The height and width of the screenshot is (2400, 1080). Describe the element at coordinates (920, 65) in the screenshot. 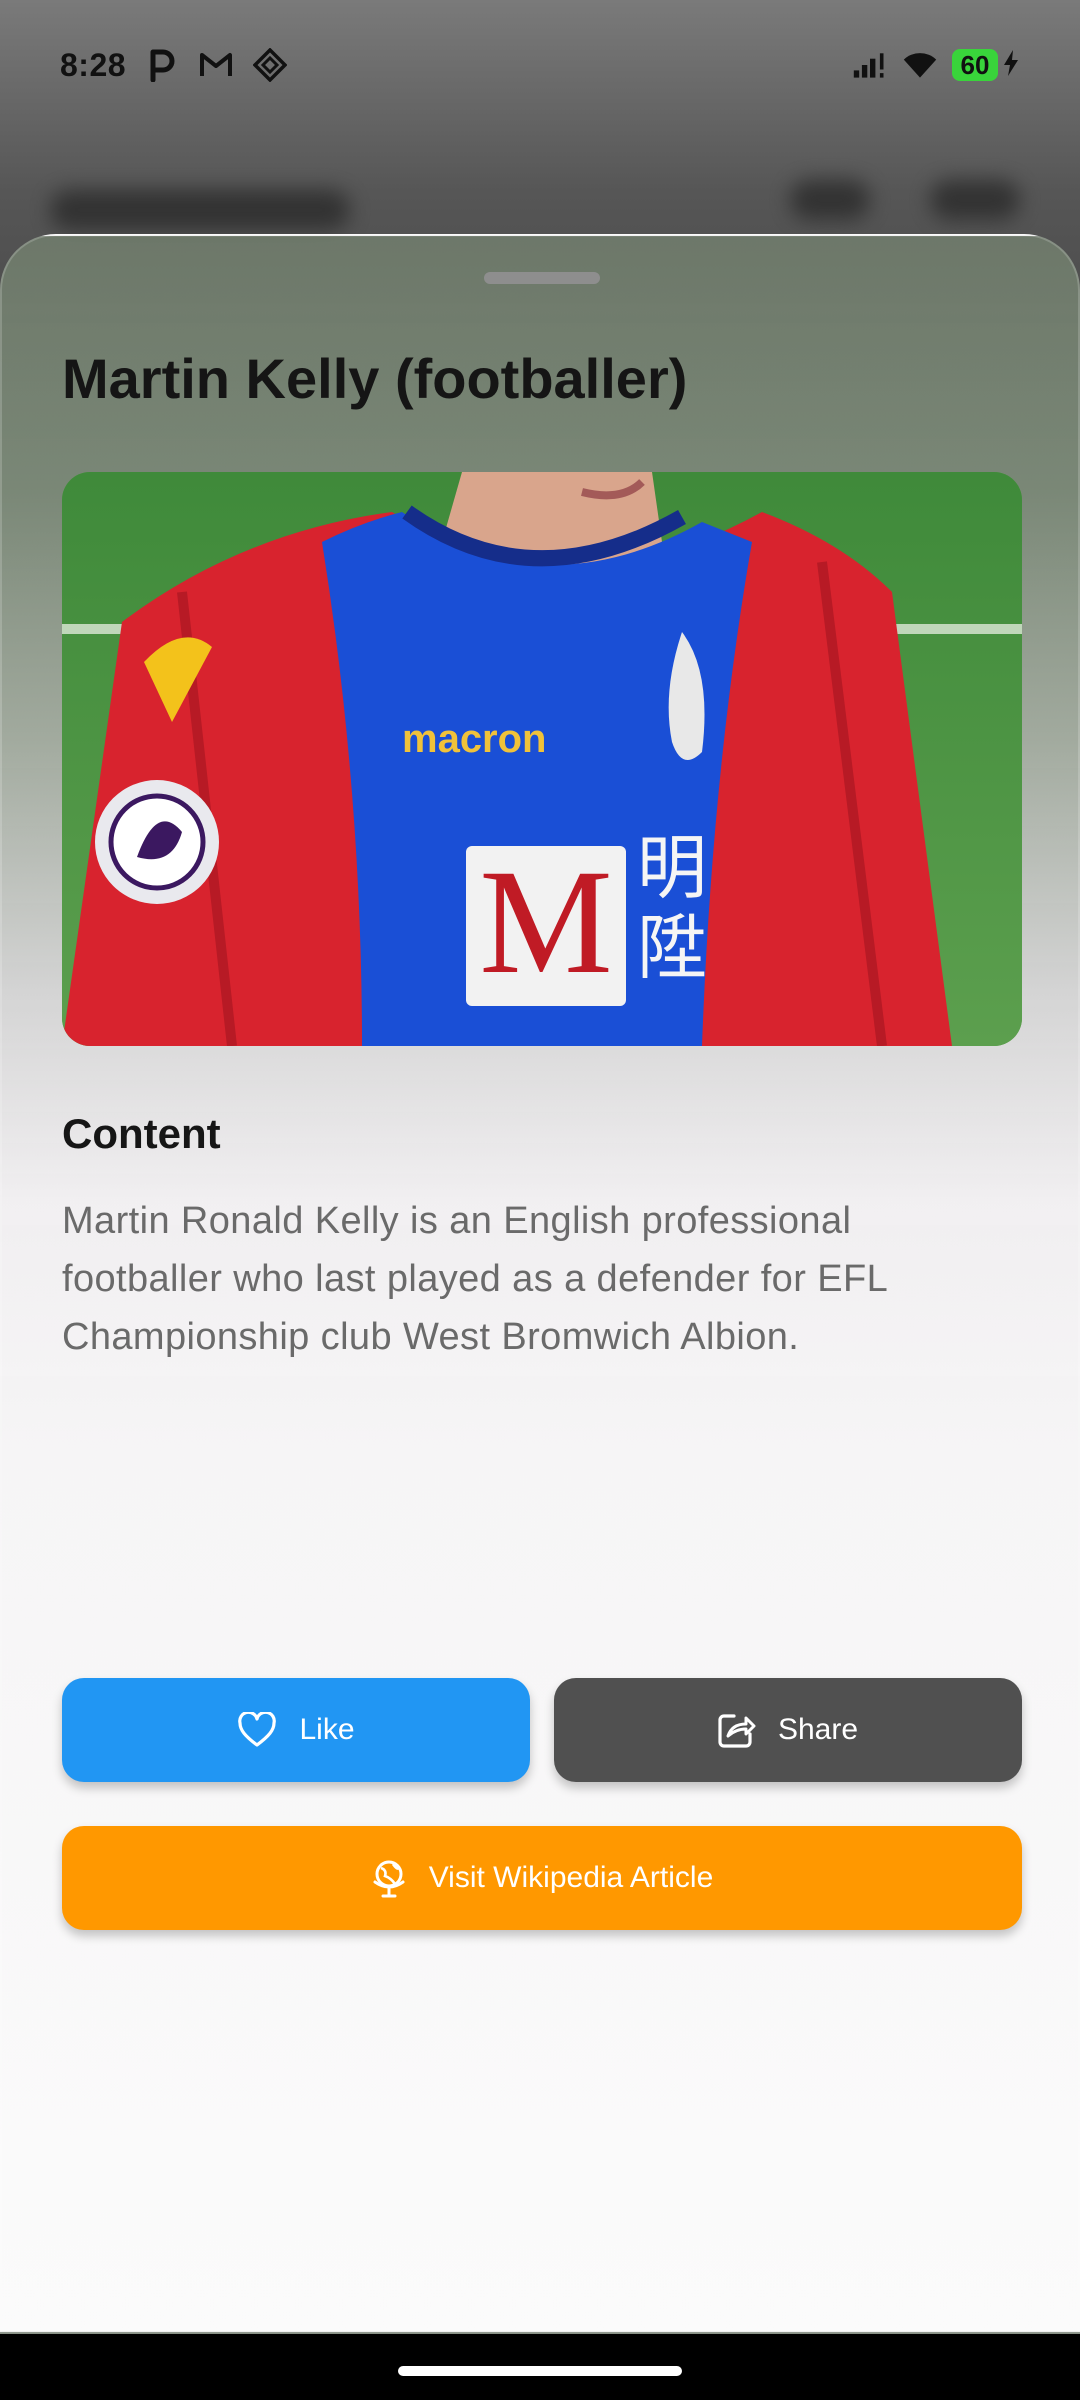

I see `wifi-icon` at that location.